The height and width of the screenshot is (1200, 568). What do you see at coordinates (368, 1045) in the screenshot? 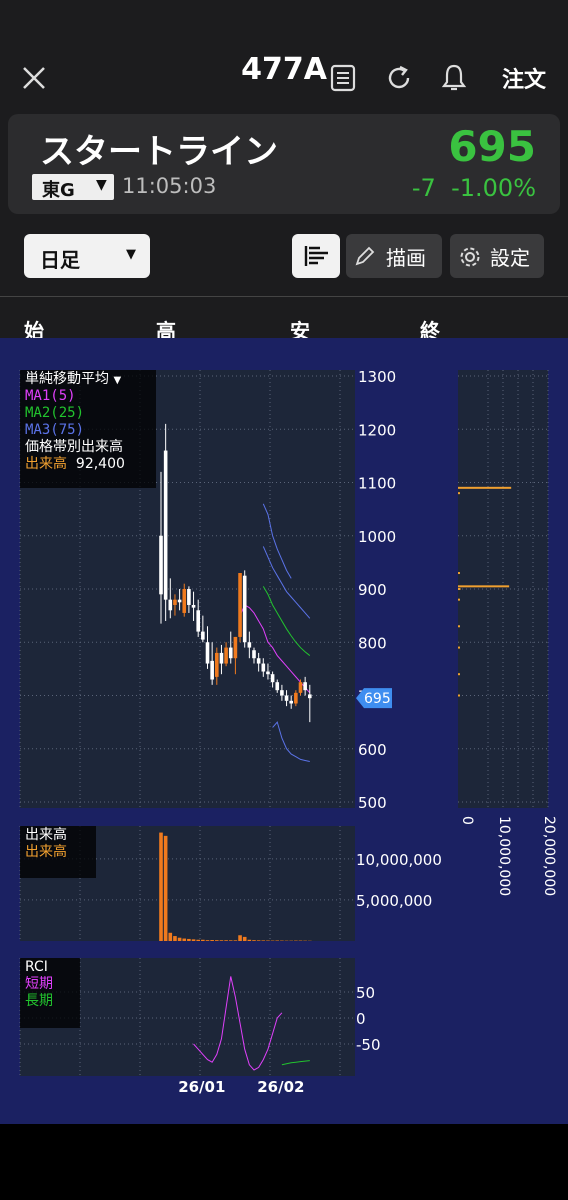
I see `rci-tick-label: -50` at bounding box center [368, 1045].